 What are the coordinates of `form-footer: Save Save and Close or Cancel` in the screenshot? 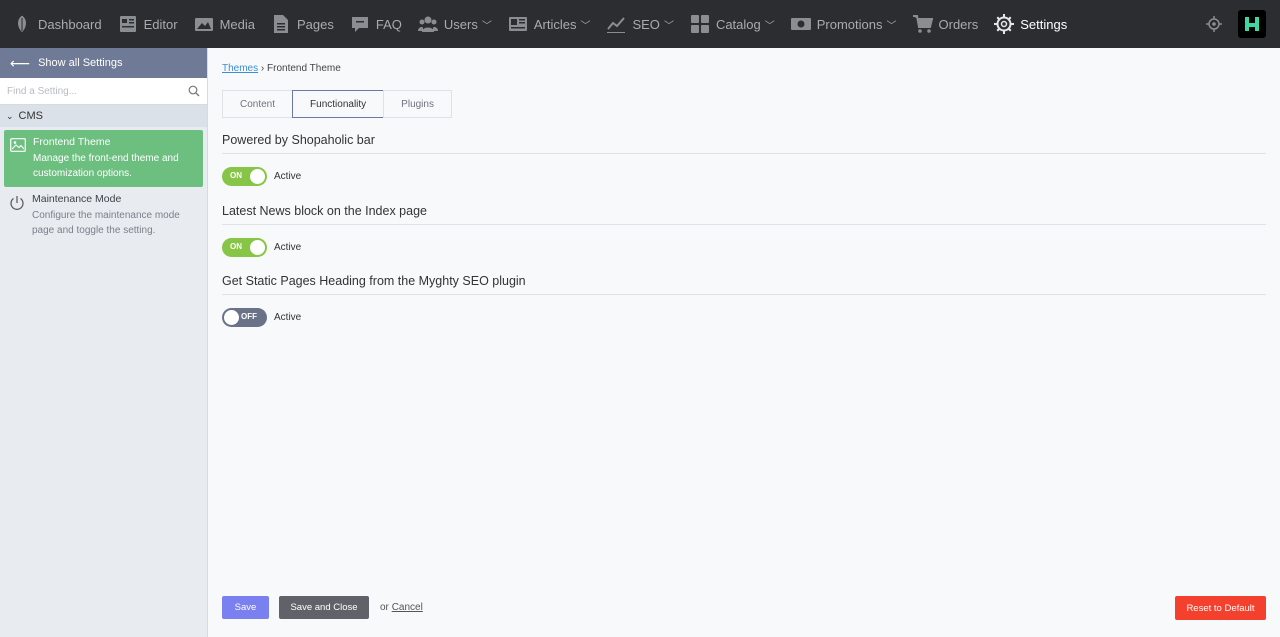 It's located at (322, 607).